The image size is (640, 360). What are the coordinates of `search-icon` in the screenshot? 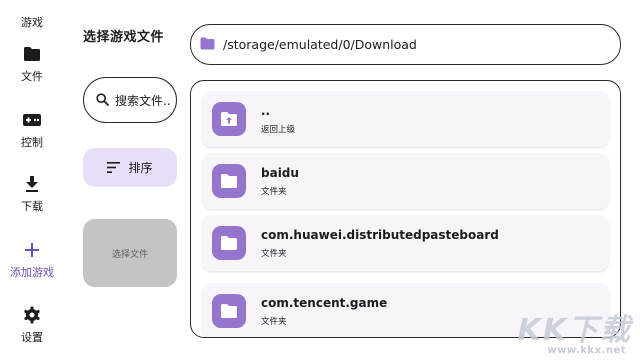 It's located at (102, 100).